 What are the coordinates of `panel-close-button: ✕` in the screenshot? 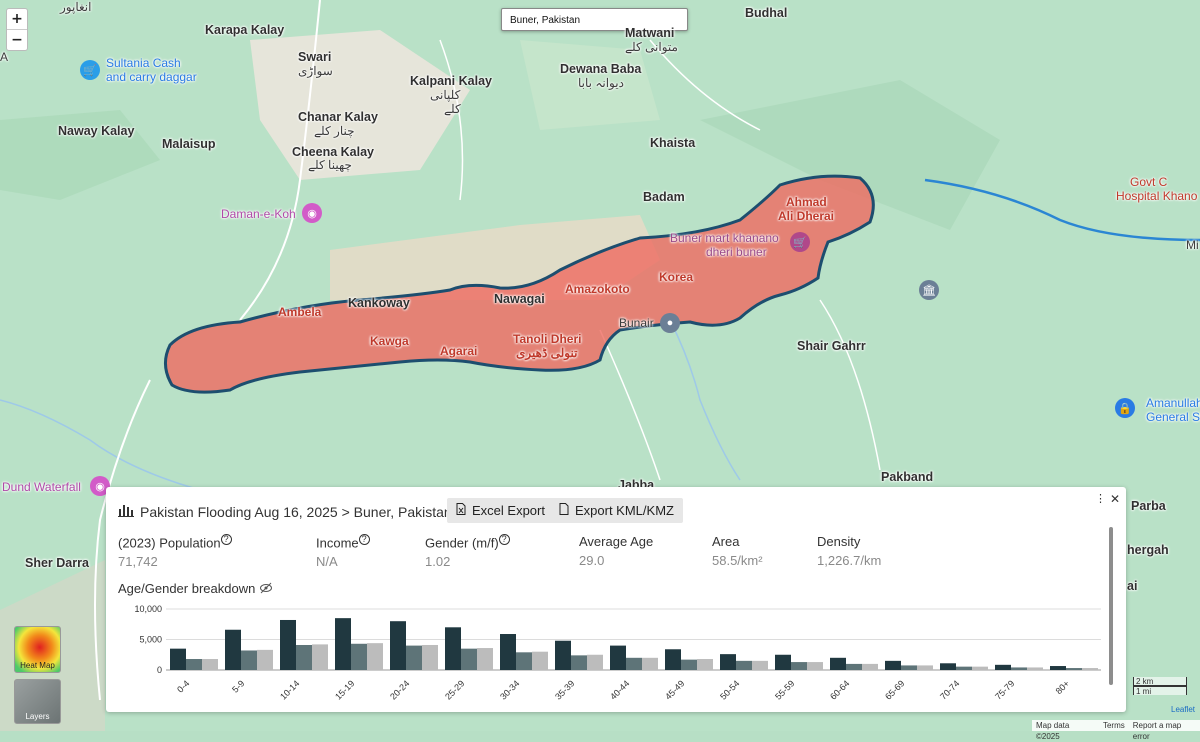 It's located at (1115, 499).